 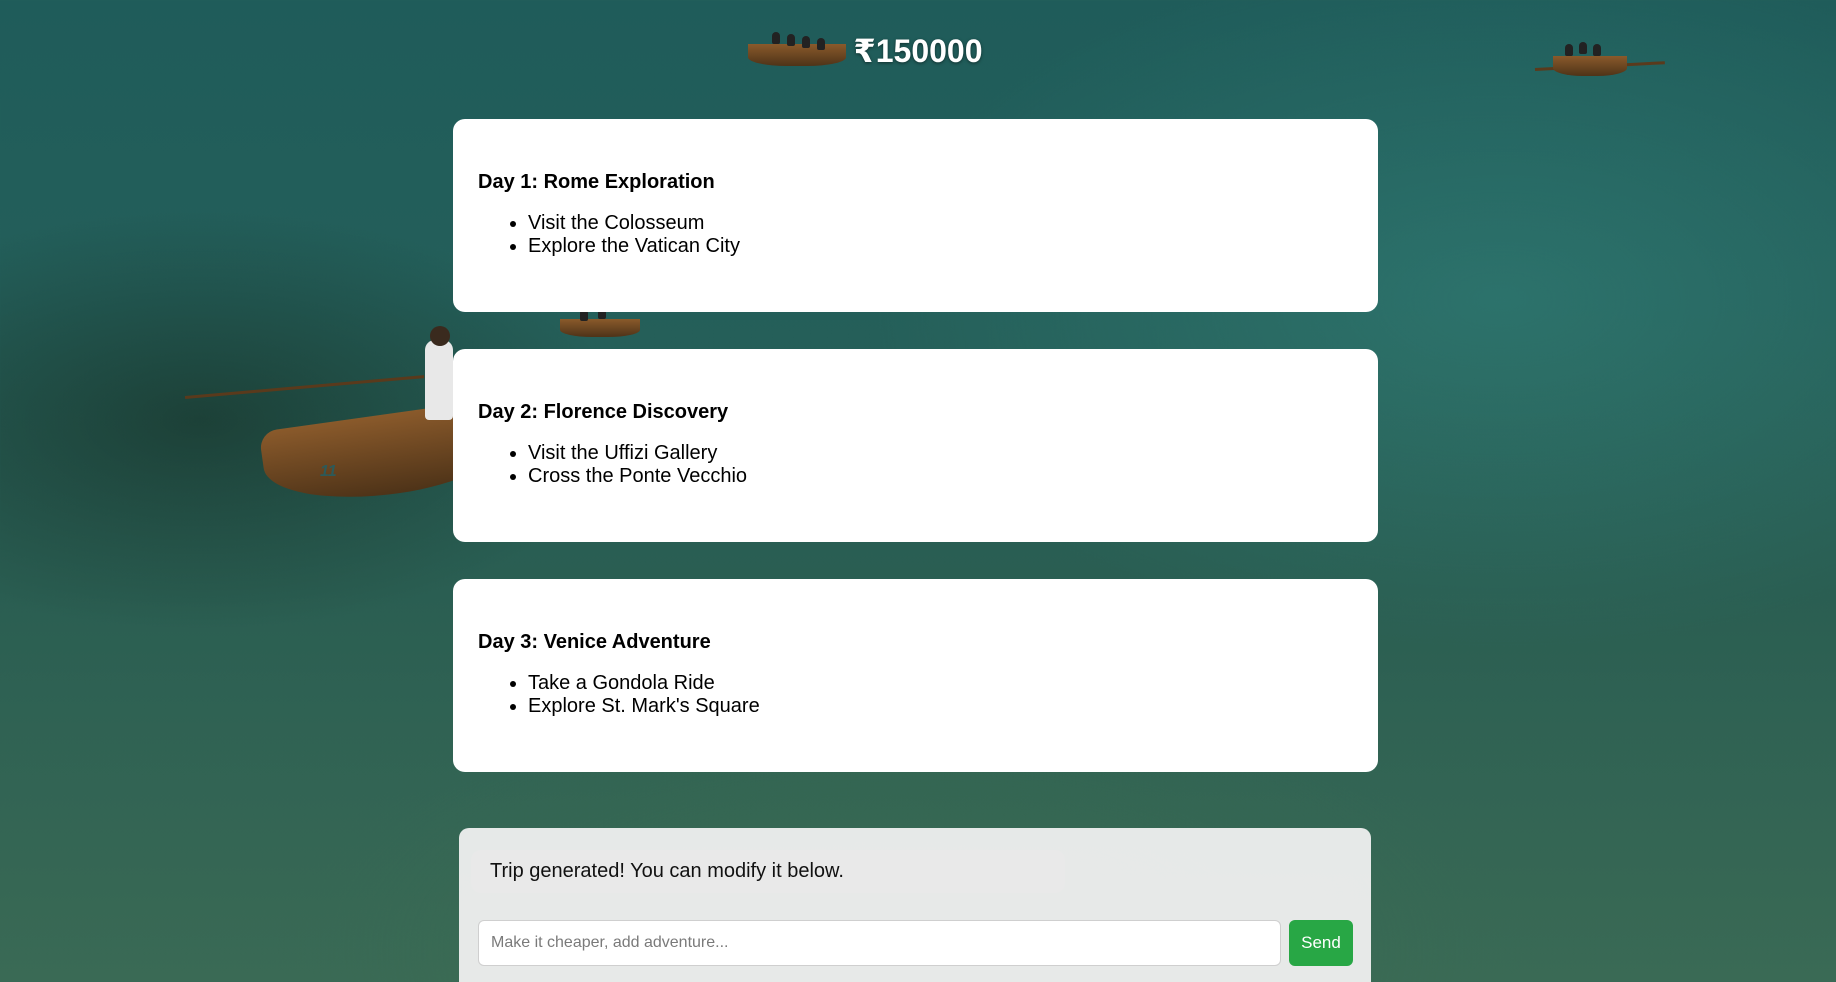 What do you see at coordinates (940, 476) in the screenshot?
I see `activity-item: Cross the Ponte Vecchio` at bounding box center [940, 476].